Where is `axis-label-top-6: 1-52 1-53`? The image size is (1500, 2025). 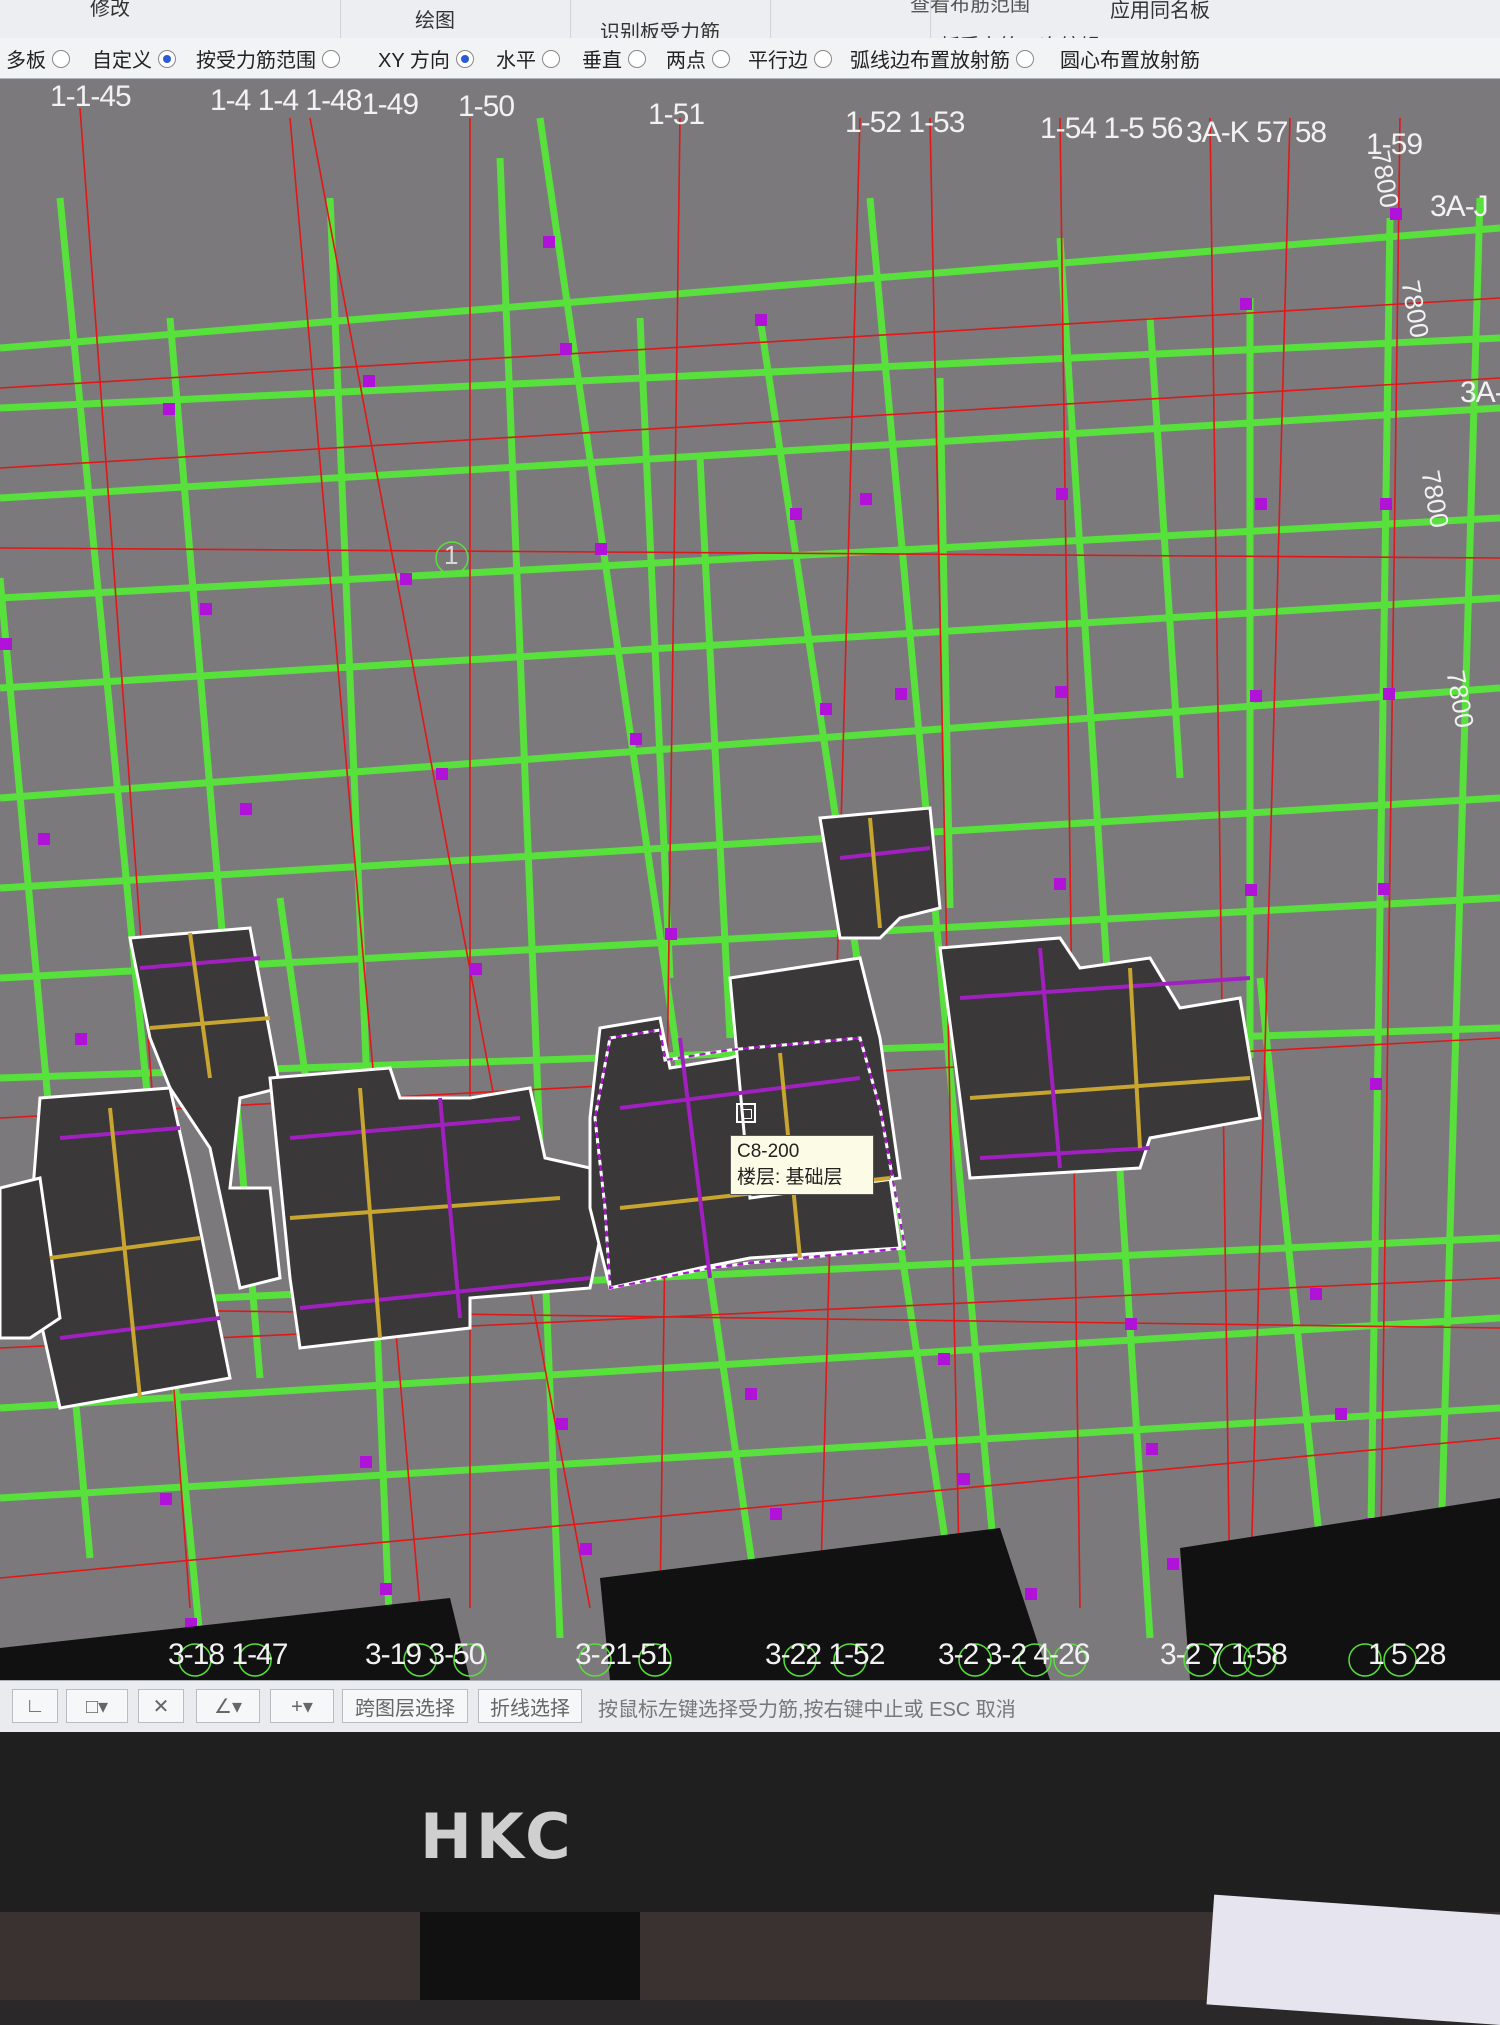
axis-label-top-6: 1-52 1-53 is located at coordinates (905, 122).